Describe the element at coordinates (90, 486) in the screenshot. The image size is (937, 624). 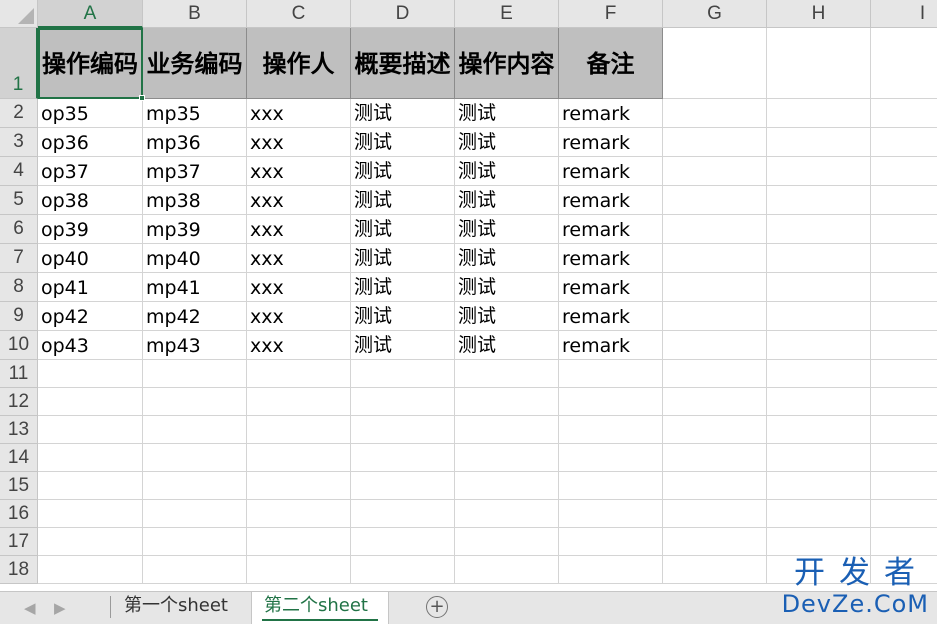
I see `cell-a15` at that location.